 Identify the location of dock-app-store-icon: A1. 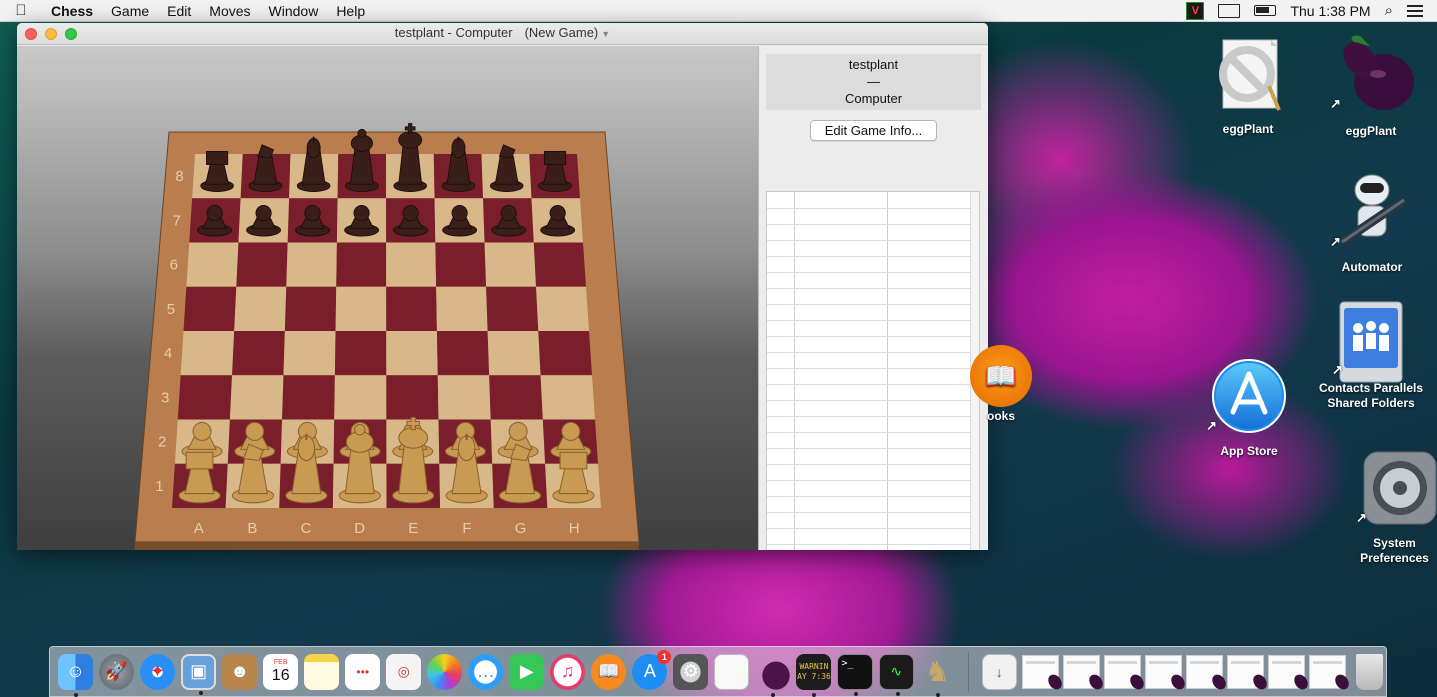
(652, 669).